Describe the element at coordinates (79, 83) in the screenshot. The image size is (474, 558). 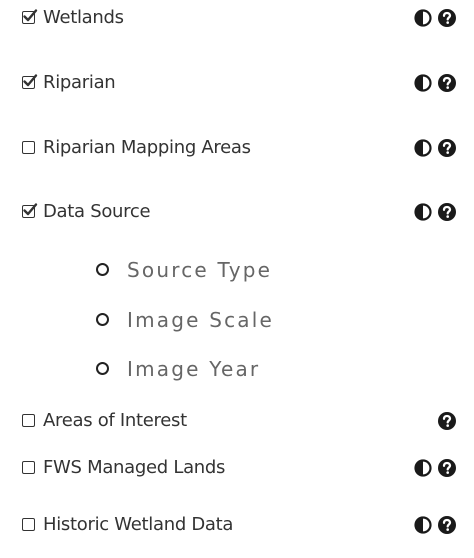
I see `layer-label: Riparian` at that location.